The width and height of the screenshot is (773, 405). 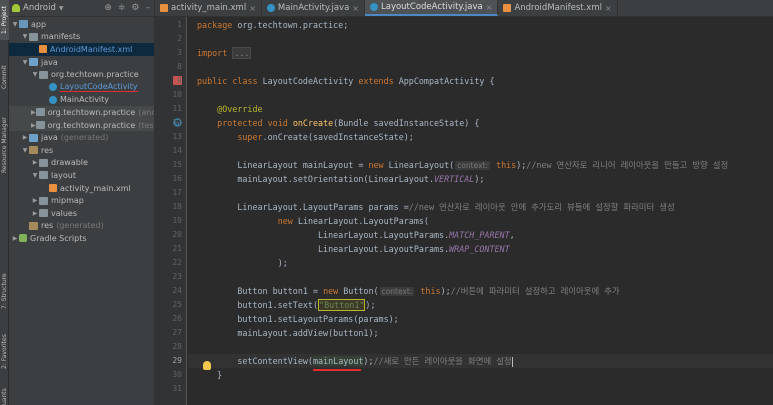 What do you see at coordinates (177, 150) in the screenshot?
I see `line-number: 14` at bounding box center [177, 150].